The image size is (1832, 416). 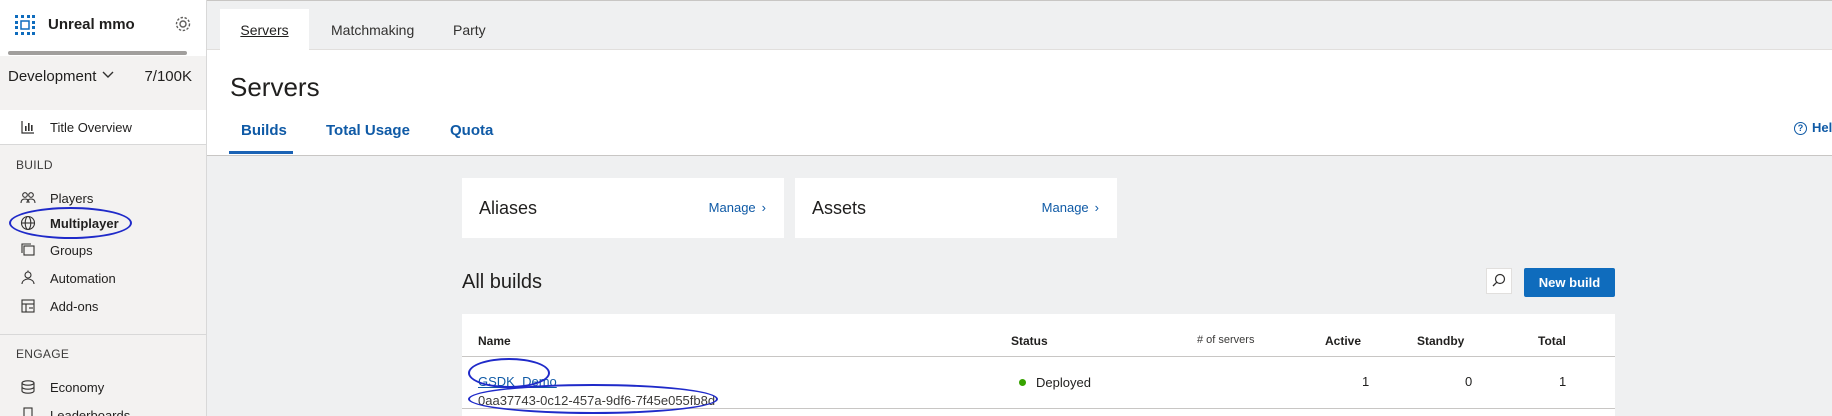 What do you see at coordinates (1569, 282) in the screenshot?
I see `new-build-button: New build` at bounding box center [1569, 282].